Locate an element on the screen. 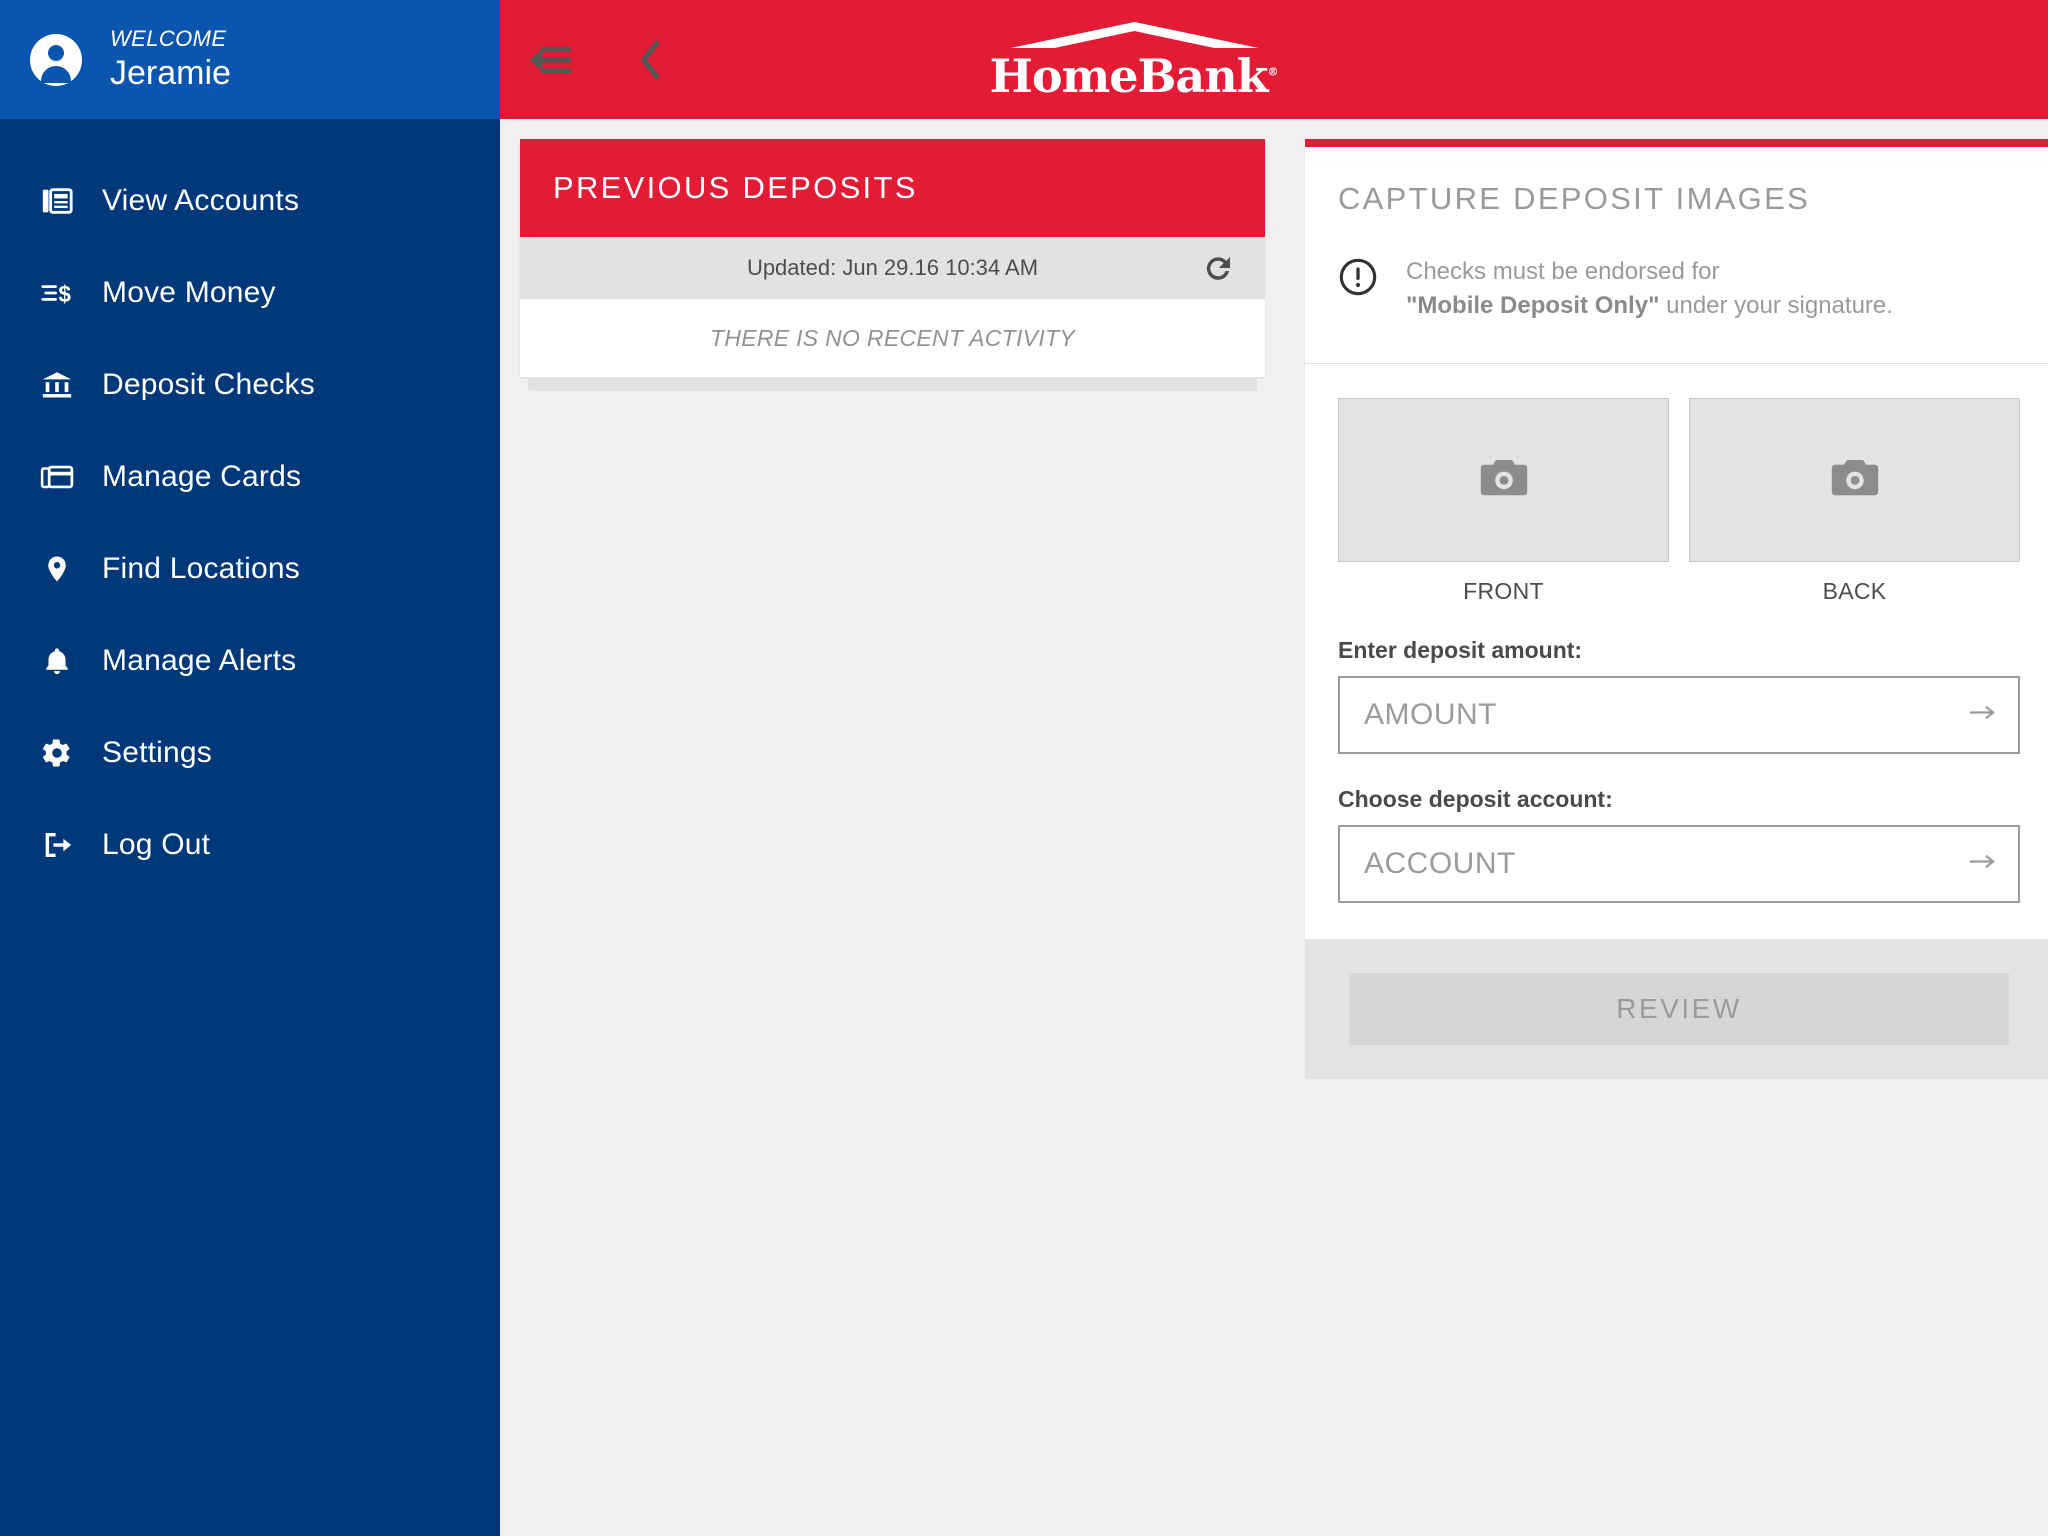 Image resolution: width=2048 pixels, height=1536 pixels. capture-deposit-title: CAPTURE DEPOSIT IMAGES is located at coordinates (1574, 198).